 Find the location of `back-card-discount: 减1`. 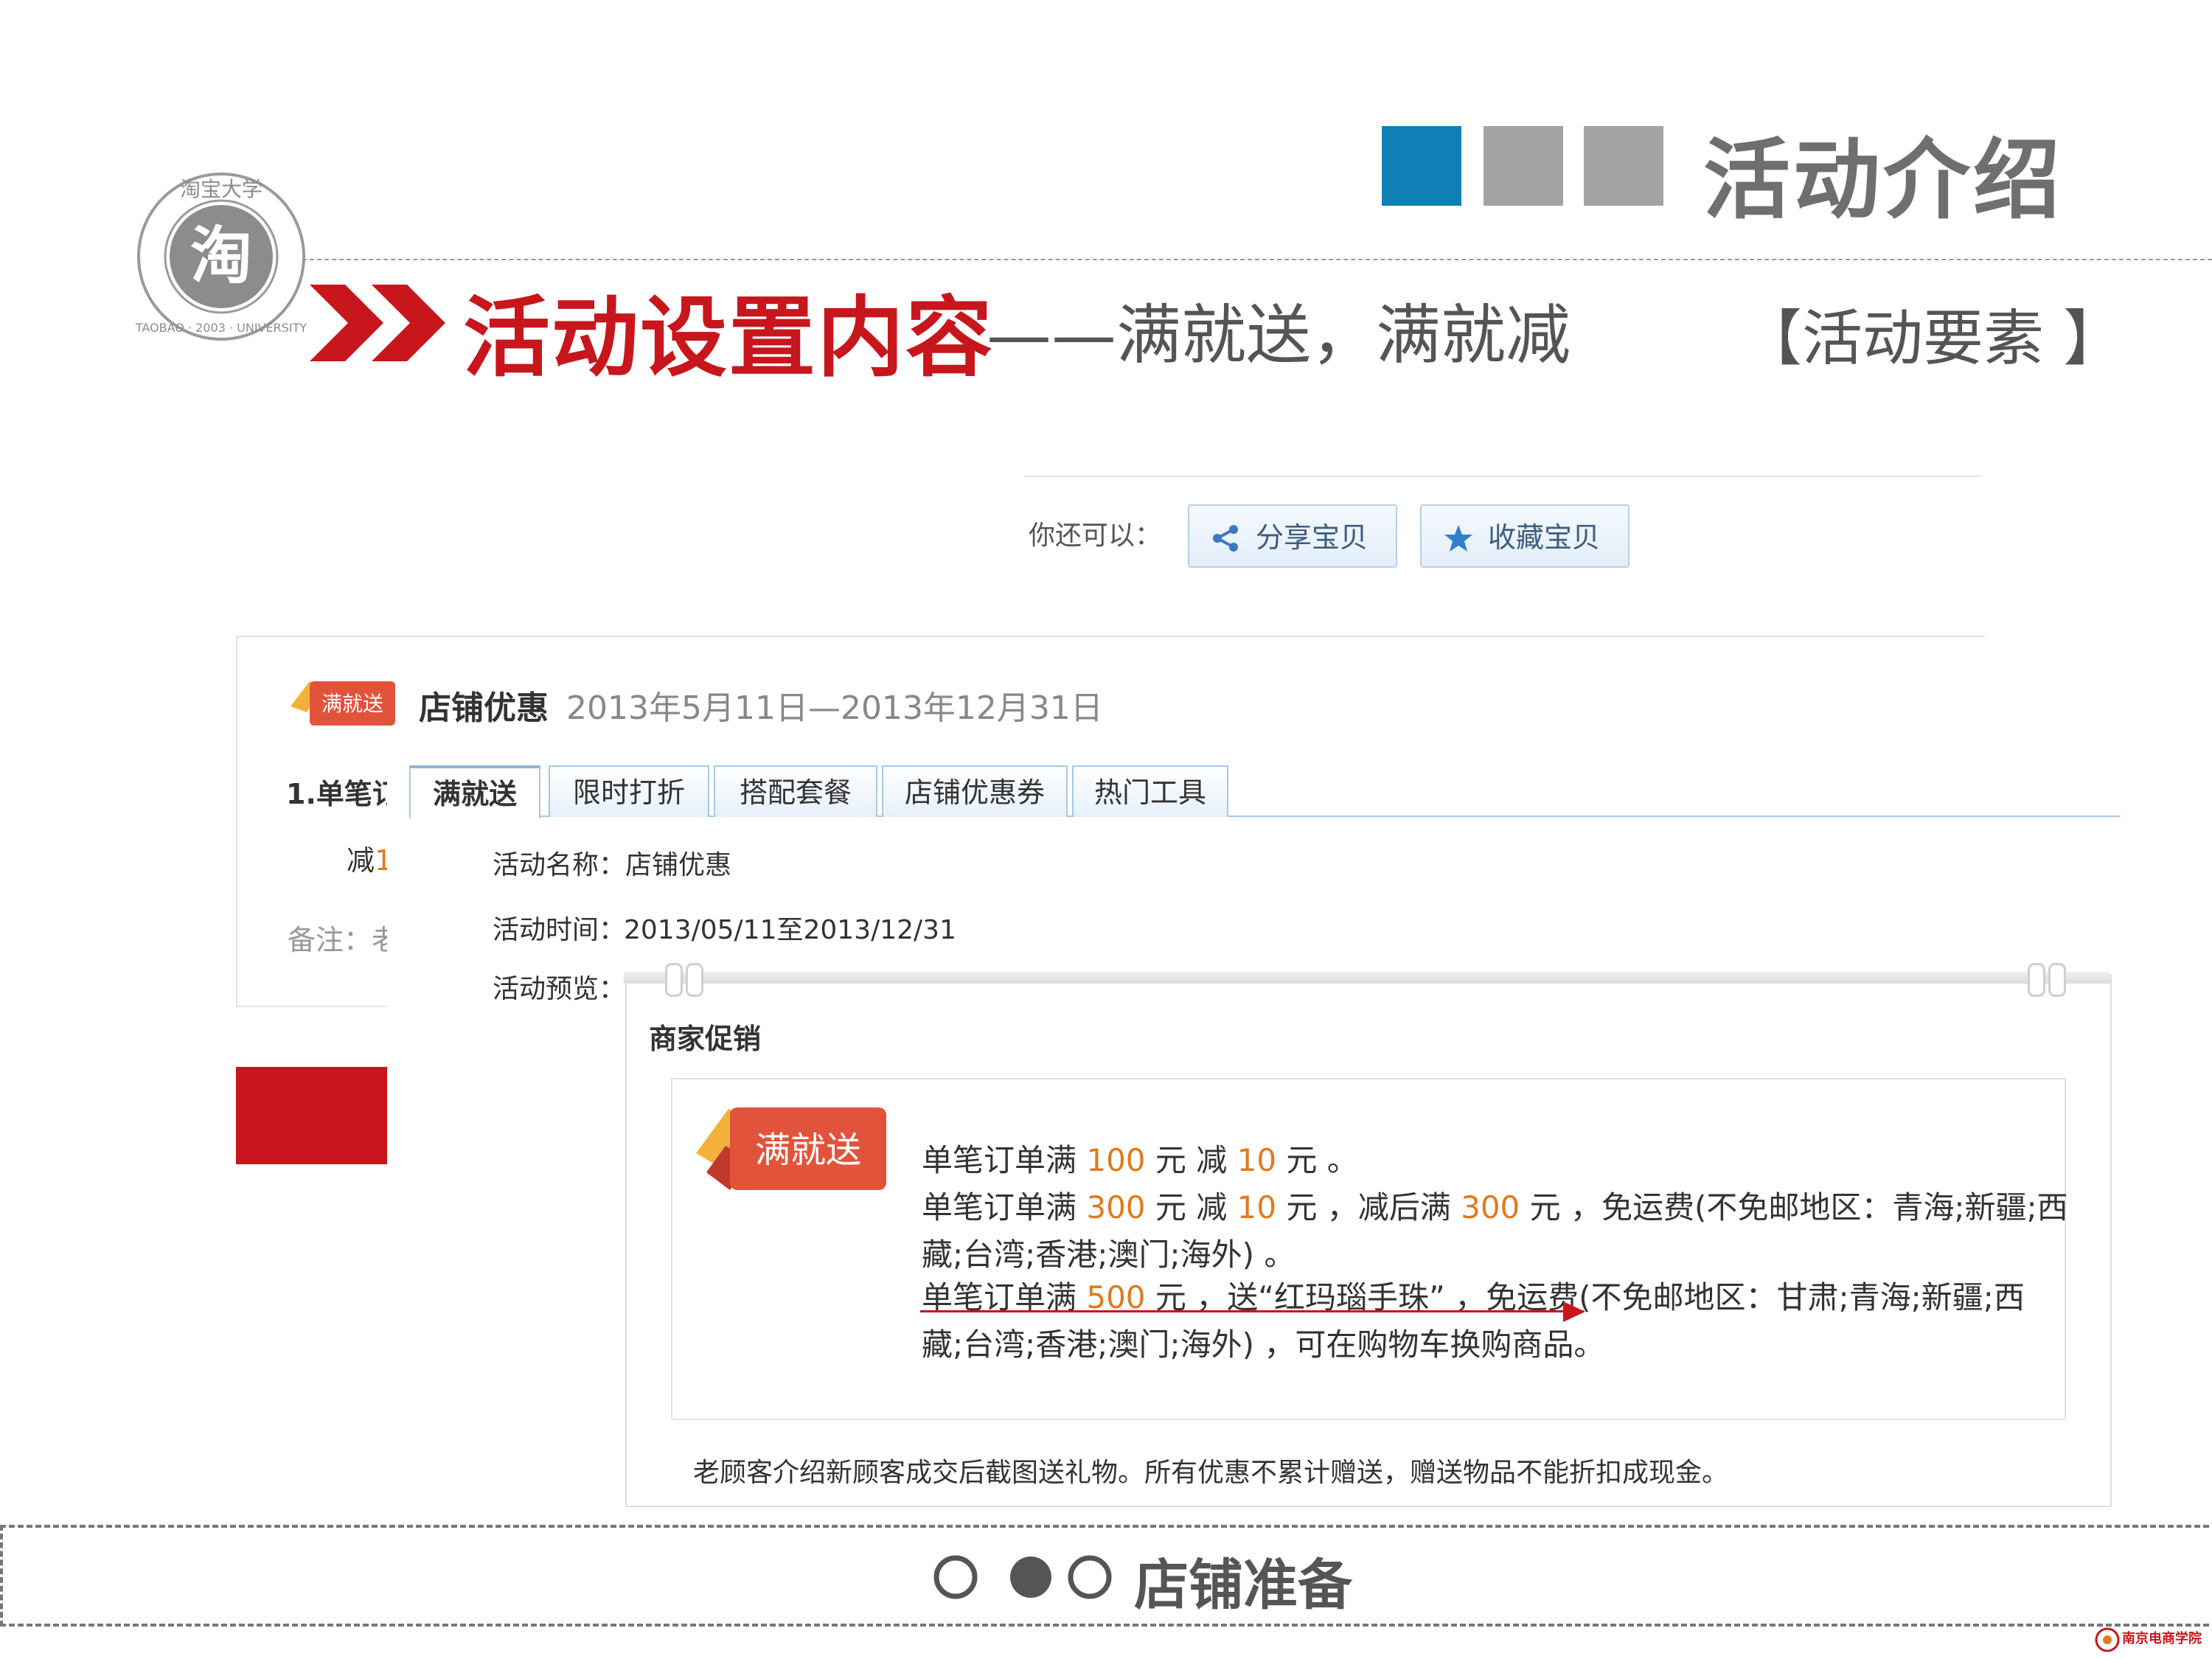

back-card-discount: 减1 is located at coordinates (369, 858).